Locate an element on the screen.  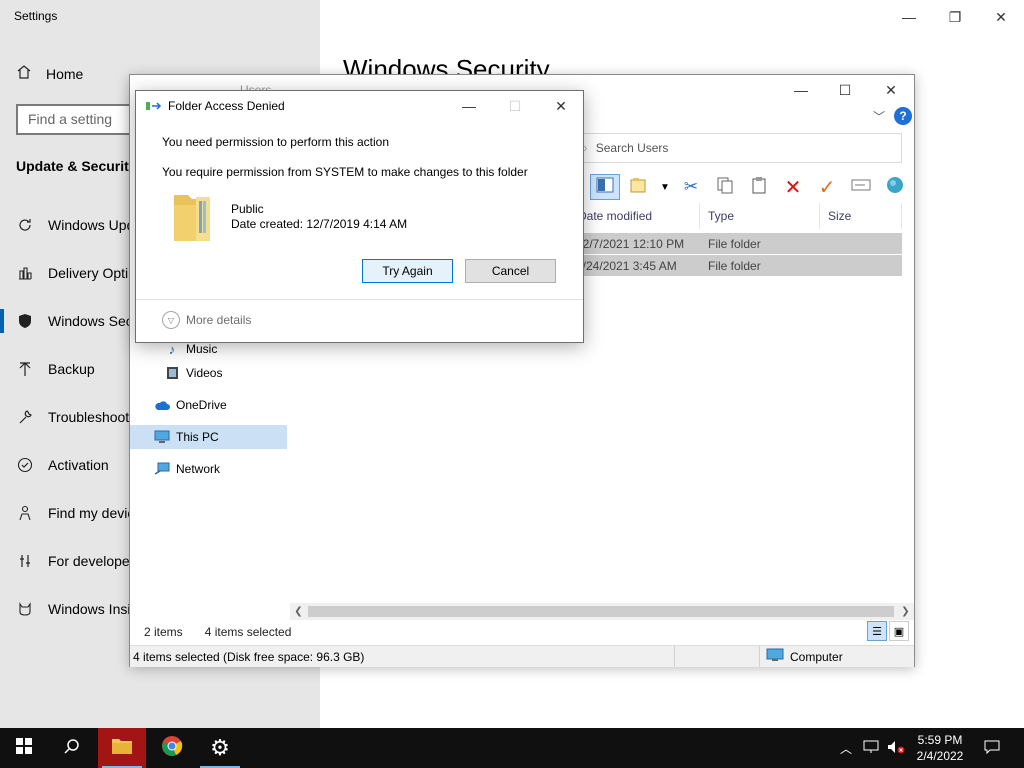
find-setting-input: Find a setting is located at coordinates (78, 119).